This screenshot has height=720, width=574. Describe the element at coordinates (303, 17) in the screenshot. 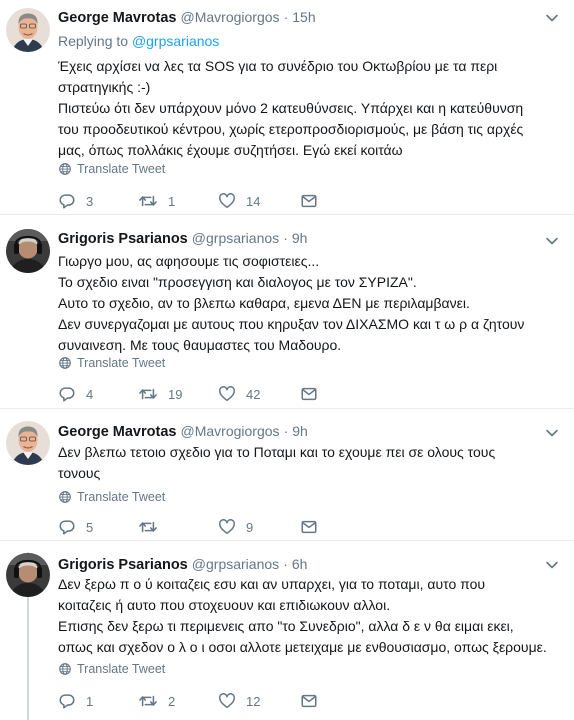

I see `tweet-timestamp: 15h` at that location.